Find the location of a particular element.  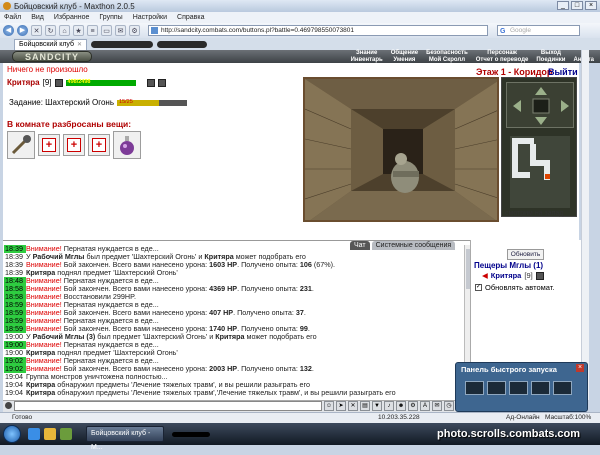

back-icon: ◀ is located at coordinates (8, 30).